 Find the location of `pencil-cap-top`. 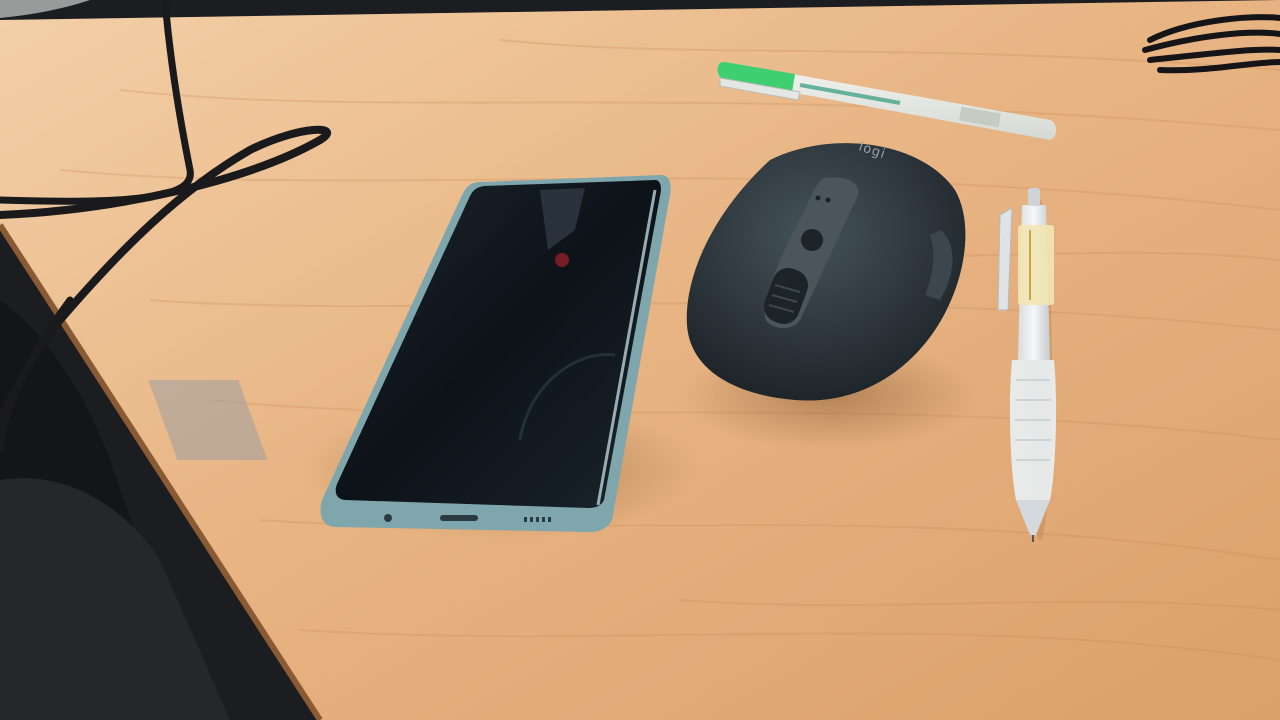

pencil-cap-top is located at coordinates (1034, 197).